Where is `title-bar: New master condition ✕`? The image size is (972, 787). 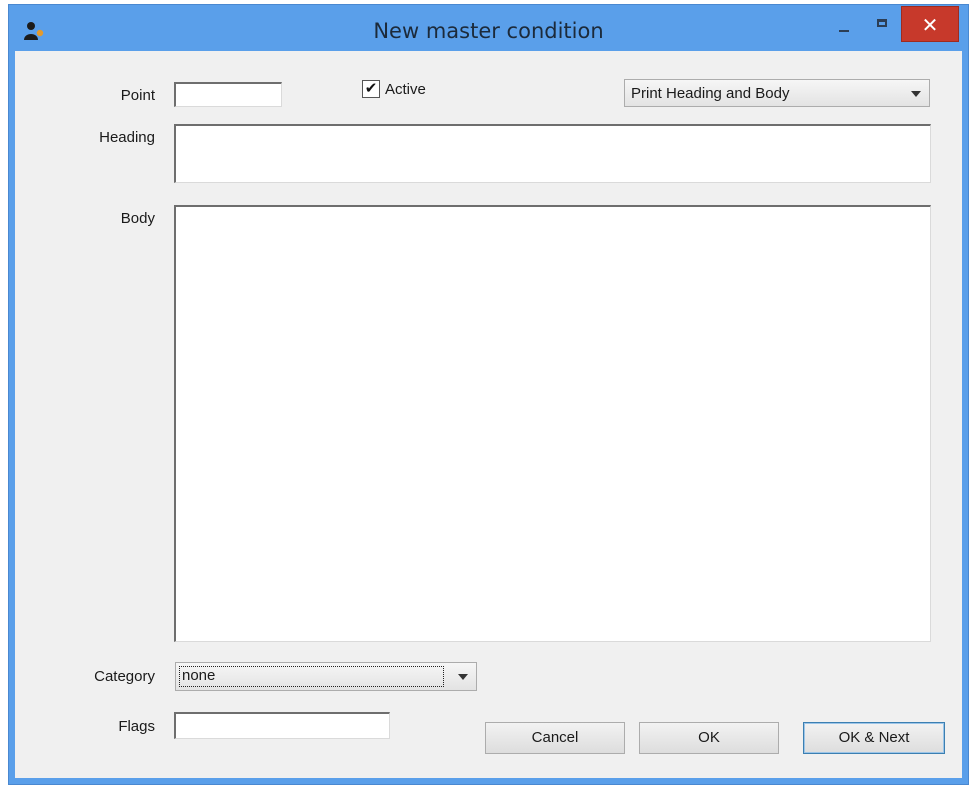
title-bar: New master condition ✕ is located at coordinates (488, 28).